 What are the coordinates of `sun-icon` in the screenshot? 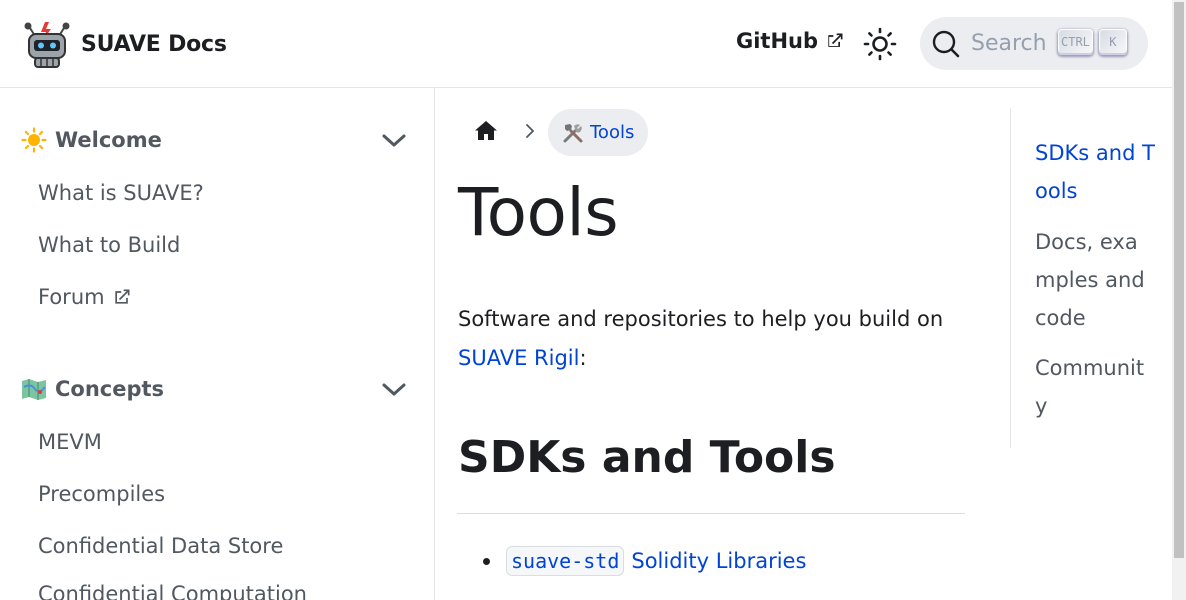 It's located at (880, 44).